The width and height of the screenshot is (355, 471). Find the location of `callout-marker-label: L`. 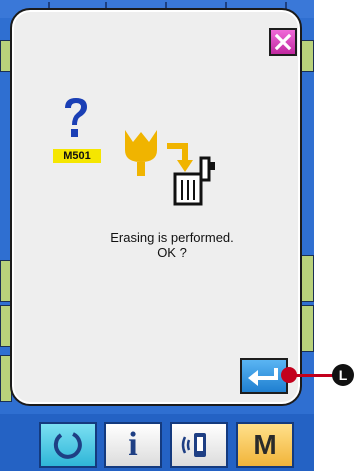

callout-marker-label: L is located at coordinates (343, 375).